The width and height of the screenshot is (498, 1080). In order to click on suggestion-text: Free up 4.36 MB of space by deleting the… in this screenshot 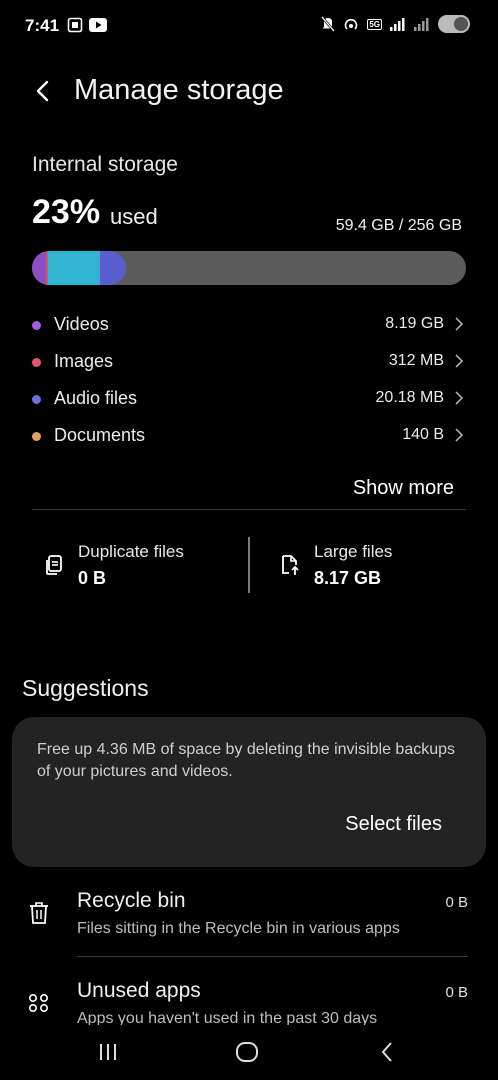, I will do `click(246, 760)`.